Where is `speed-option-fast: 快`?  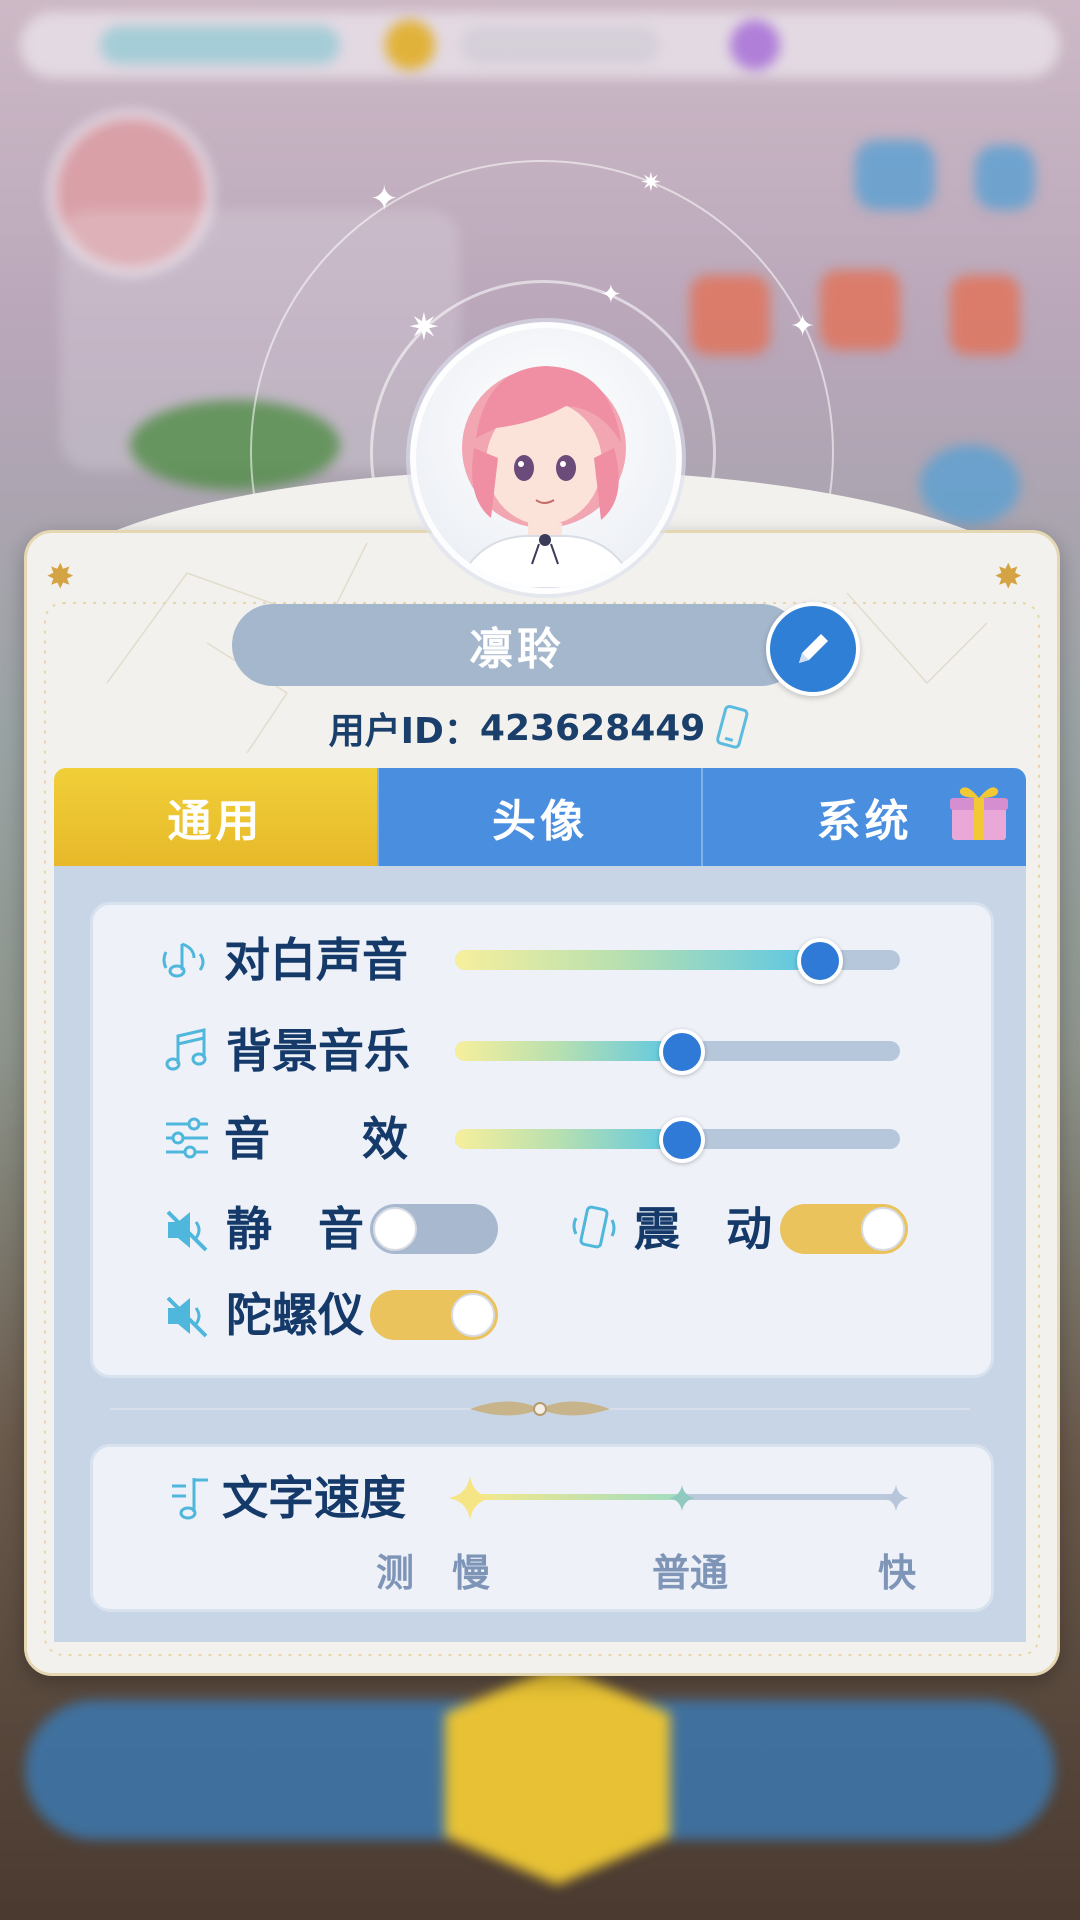
speed-option-fast: 快 is located at coordinates (897, 1569).